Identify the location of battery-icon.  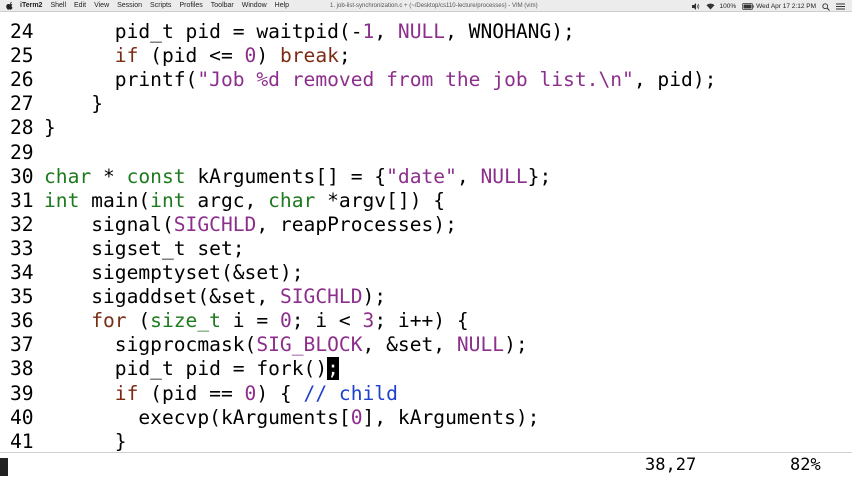
(748, 6).